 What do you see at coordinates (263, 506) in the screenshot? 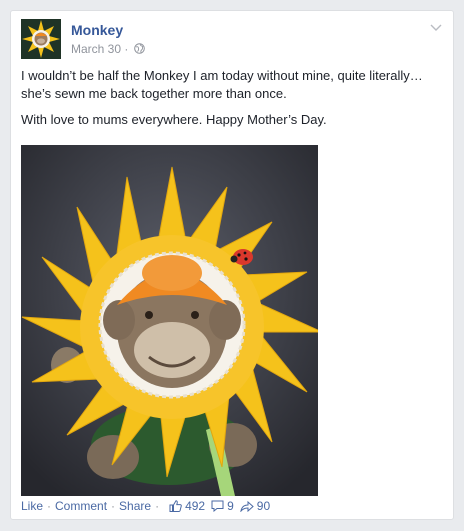
I see `shares-count-text: 90` at bounding box center [263, 506].